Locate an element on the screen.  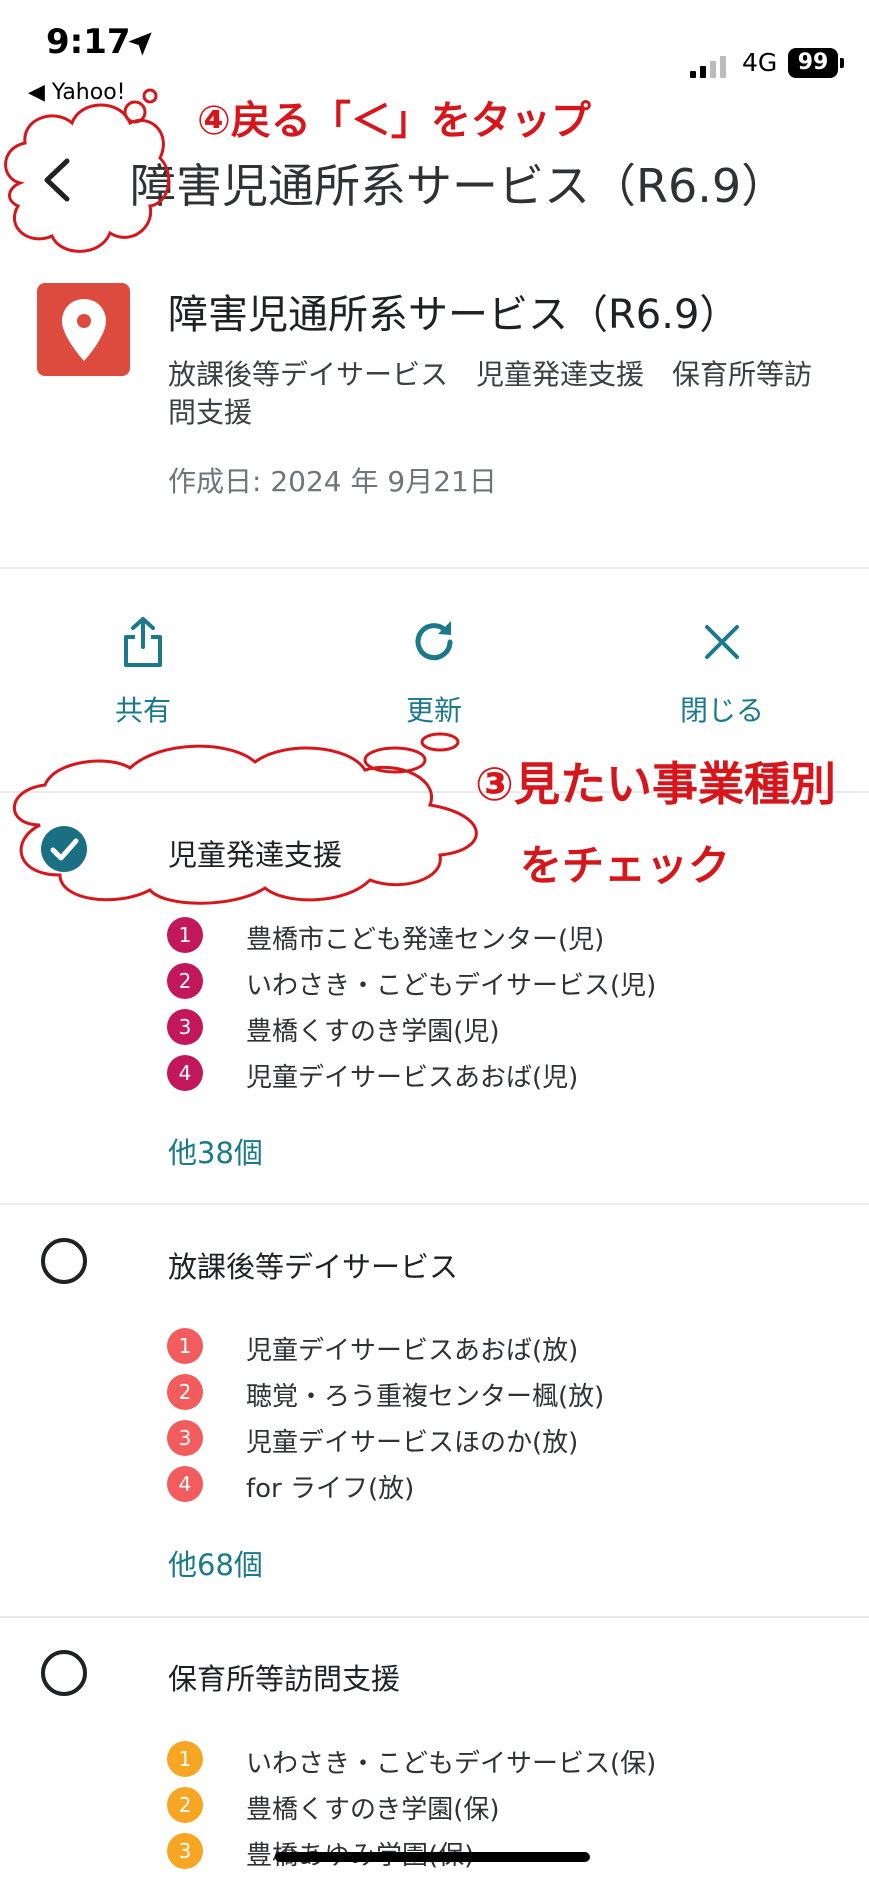
refresh-label: 更新 is located at coordinates (433, 710).